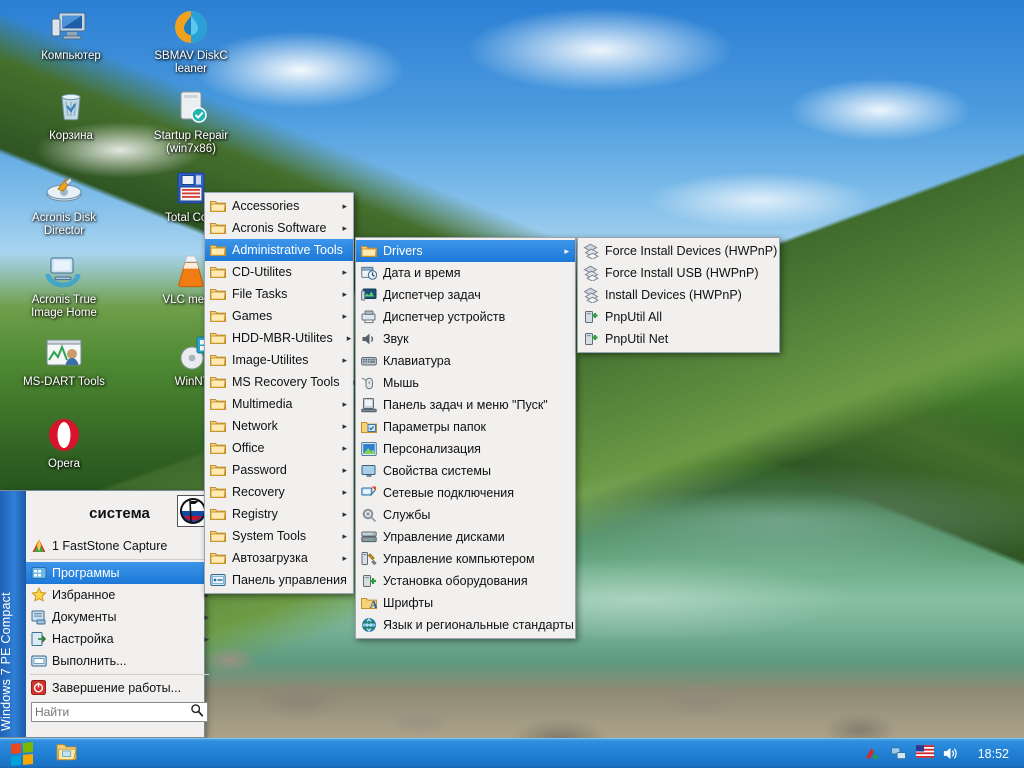 The height and width of the screenshot is (768, 1024). What do you see at coordinates (465, 603) in the screenshot?
I see `menu-item: A Шрифты` at bounding box center [465, 603].